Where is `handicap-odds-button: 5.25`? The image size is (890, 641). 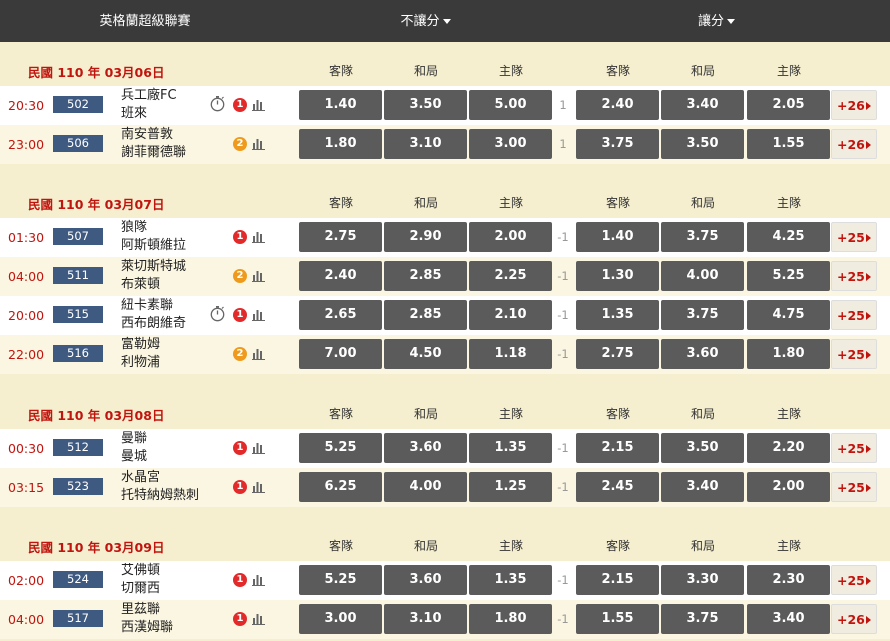
handicap-odds-button: 5.25 is located at coordinates (788, 276).